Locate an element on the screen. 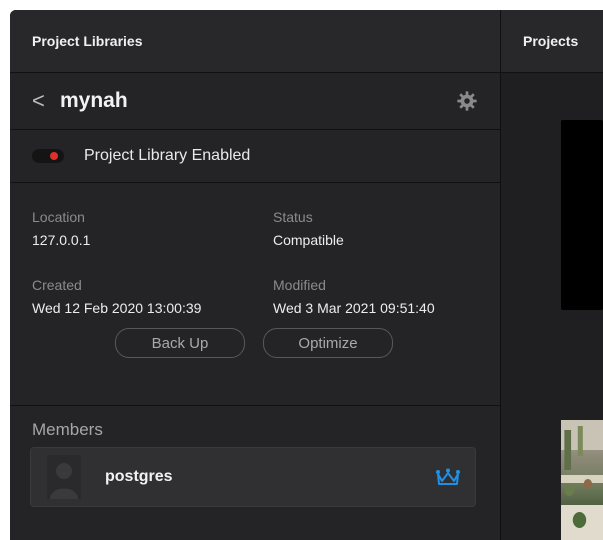 The width and height of the screenshot is (603, 540). created-field: Created Wed 12 Feb 2020 13:00:39 is located at coordinates (116, 296).